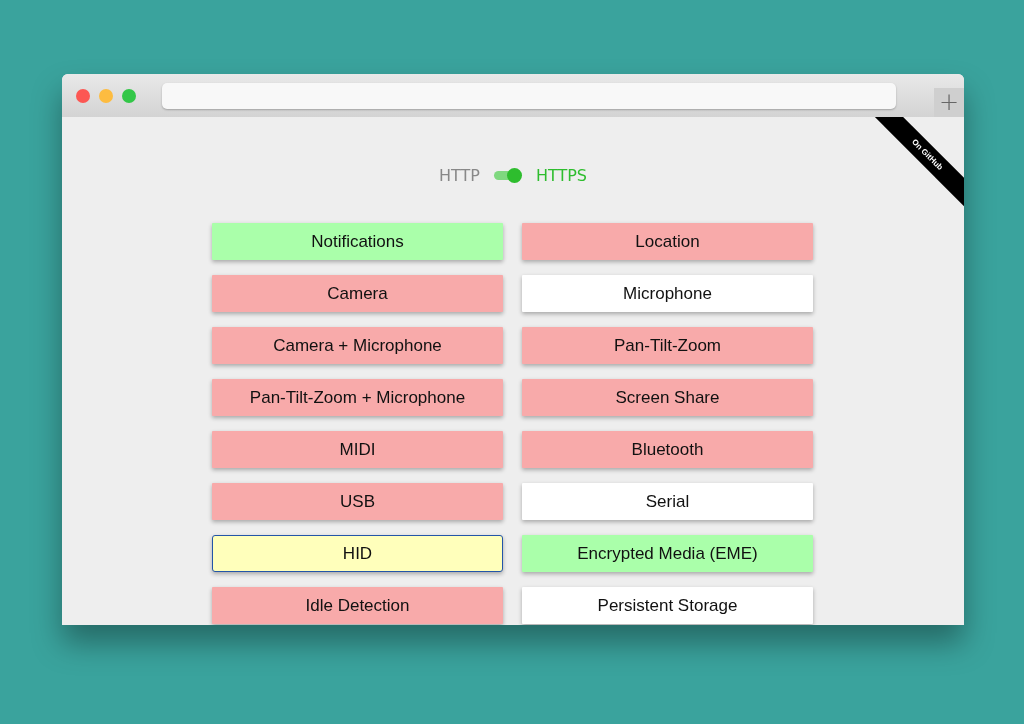 The width and height of the screenshot is (1024, 724). Describe the element at coordinates (667, 241) in the screenshot. I see `permission-button: Location` at that location.